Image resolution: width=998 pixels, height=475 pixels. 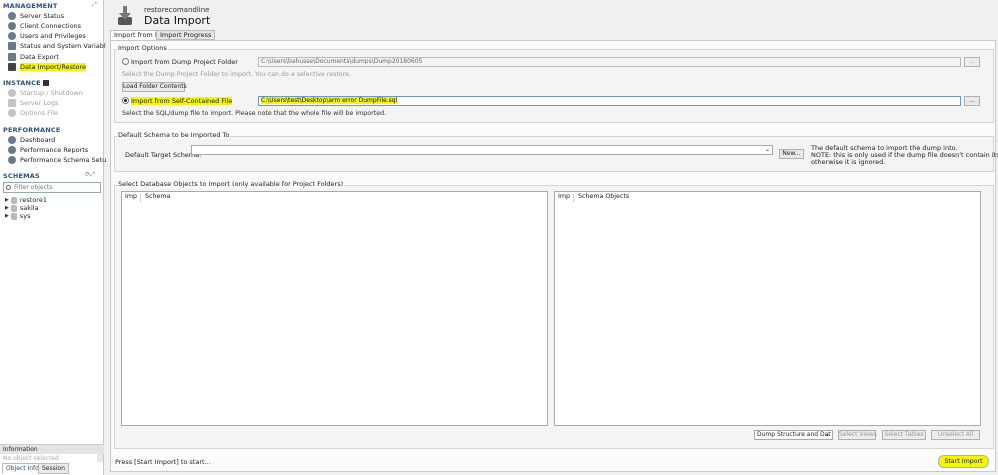 What do you see at coordinates (47, 67) in the screenshot?
I see `nav-data-import: Data Import/Restore` at bounding box center [47, 67].